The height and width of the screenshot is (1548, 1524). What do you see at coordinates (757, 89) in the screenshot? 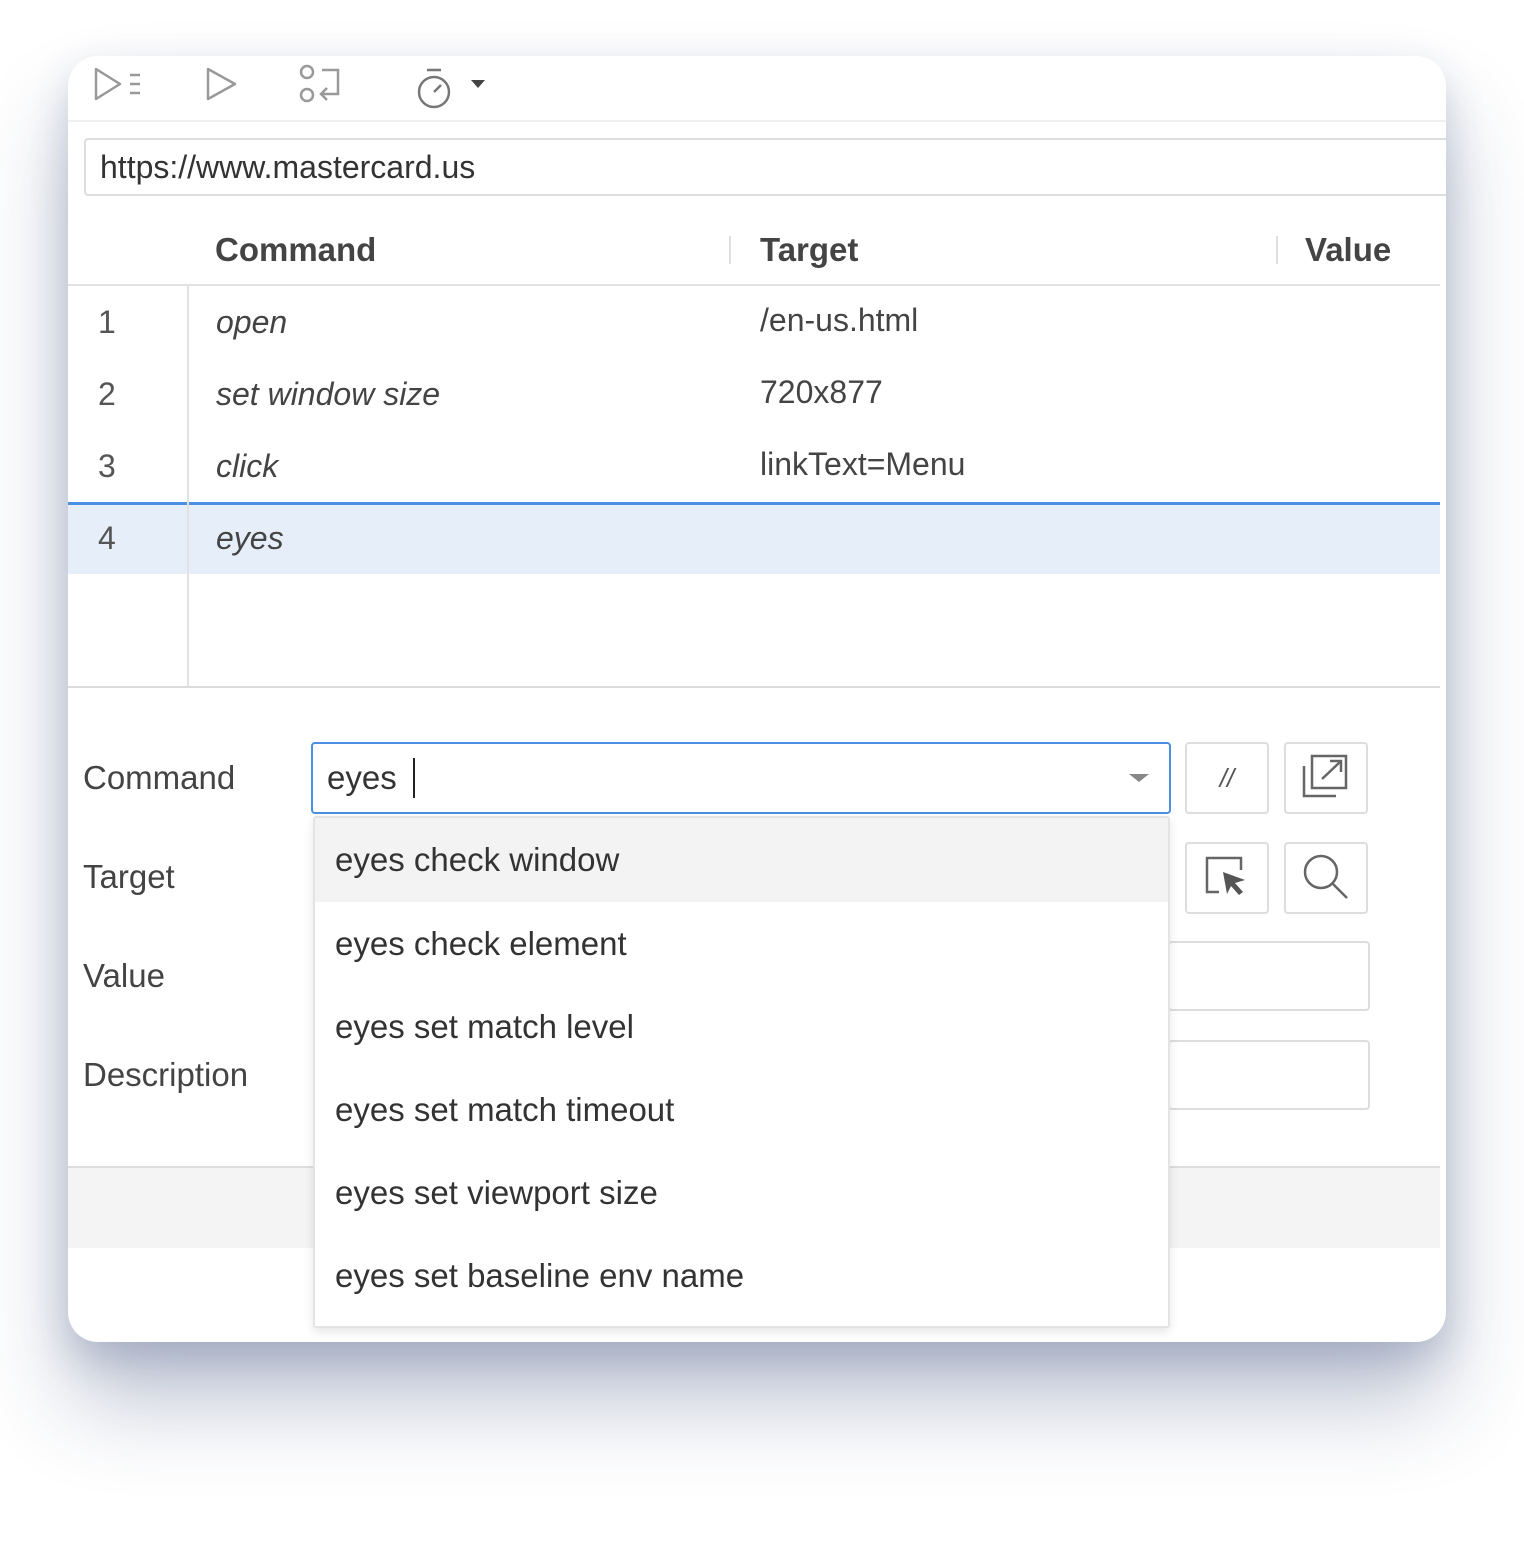
I see `toolbar` at bounding box center [757, 89].